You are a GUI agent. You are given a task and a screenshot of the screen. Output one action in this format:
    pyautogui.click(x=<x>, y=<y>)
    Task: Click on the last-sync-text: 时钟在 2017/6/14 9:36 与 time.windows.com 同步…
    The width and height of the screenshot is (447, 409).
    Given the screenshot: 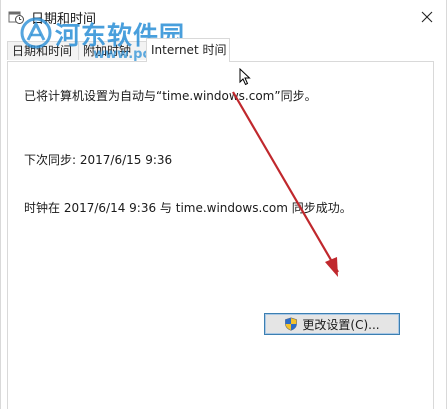 What is the action you would take?
    pyautogui.click(x=188, y=208)
    